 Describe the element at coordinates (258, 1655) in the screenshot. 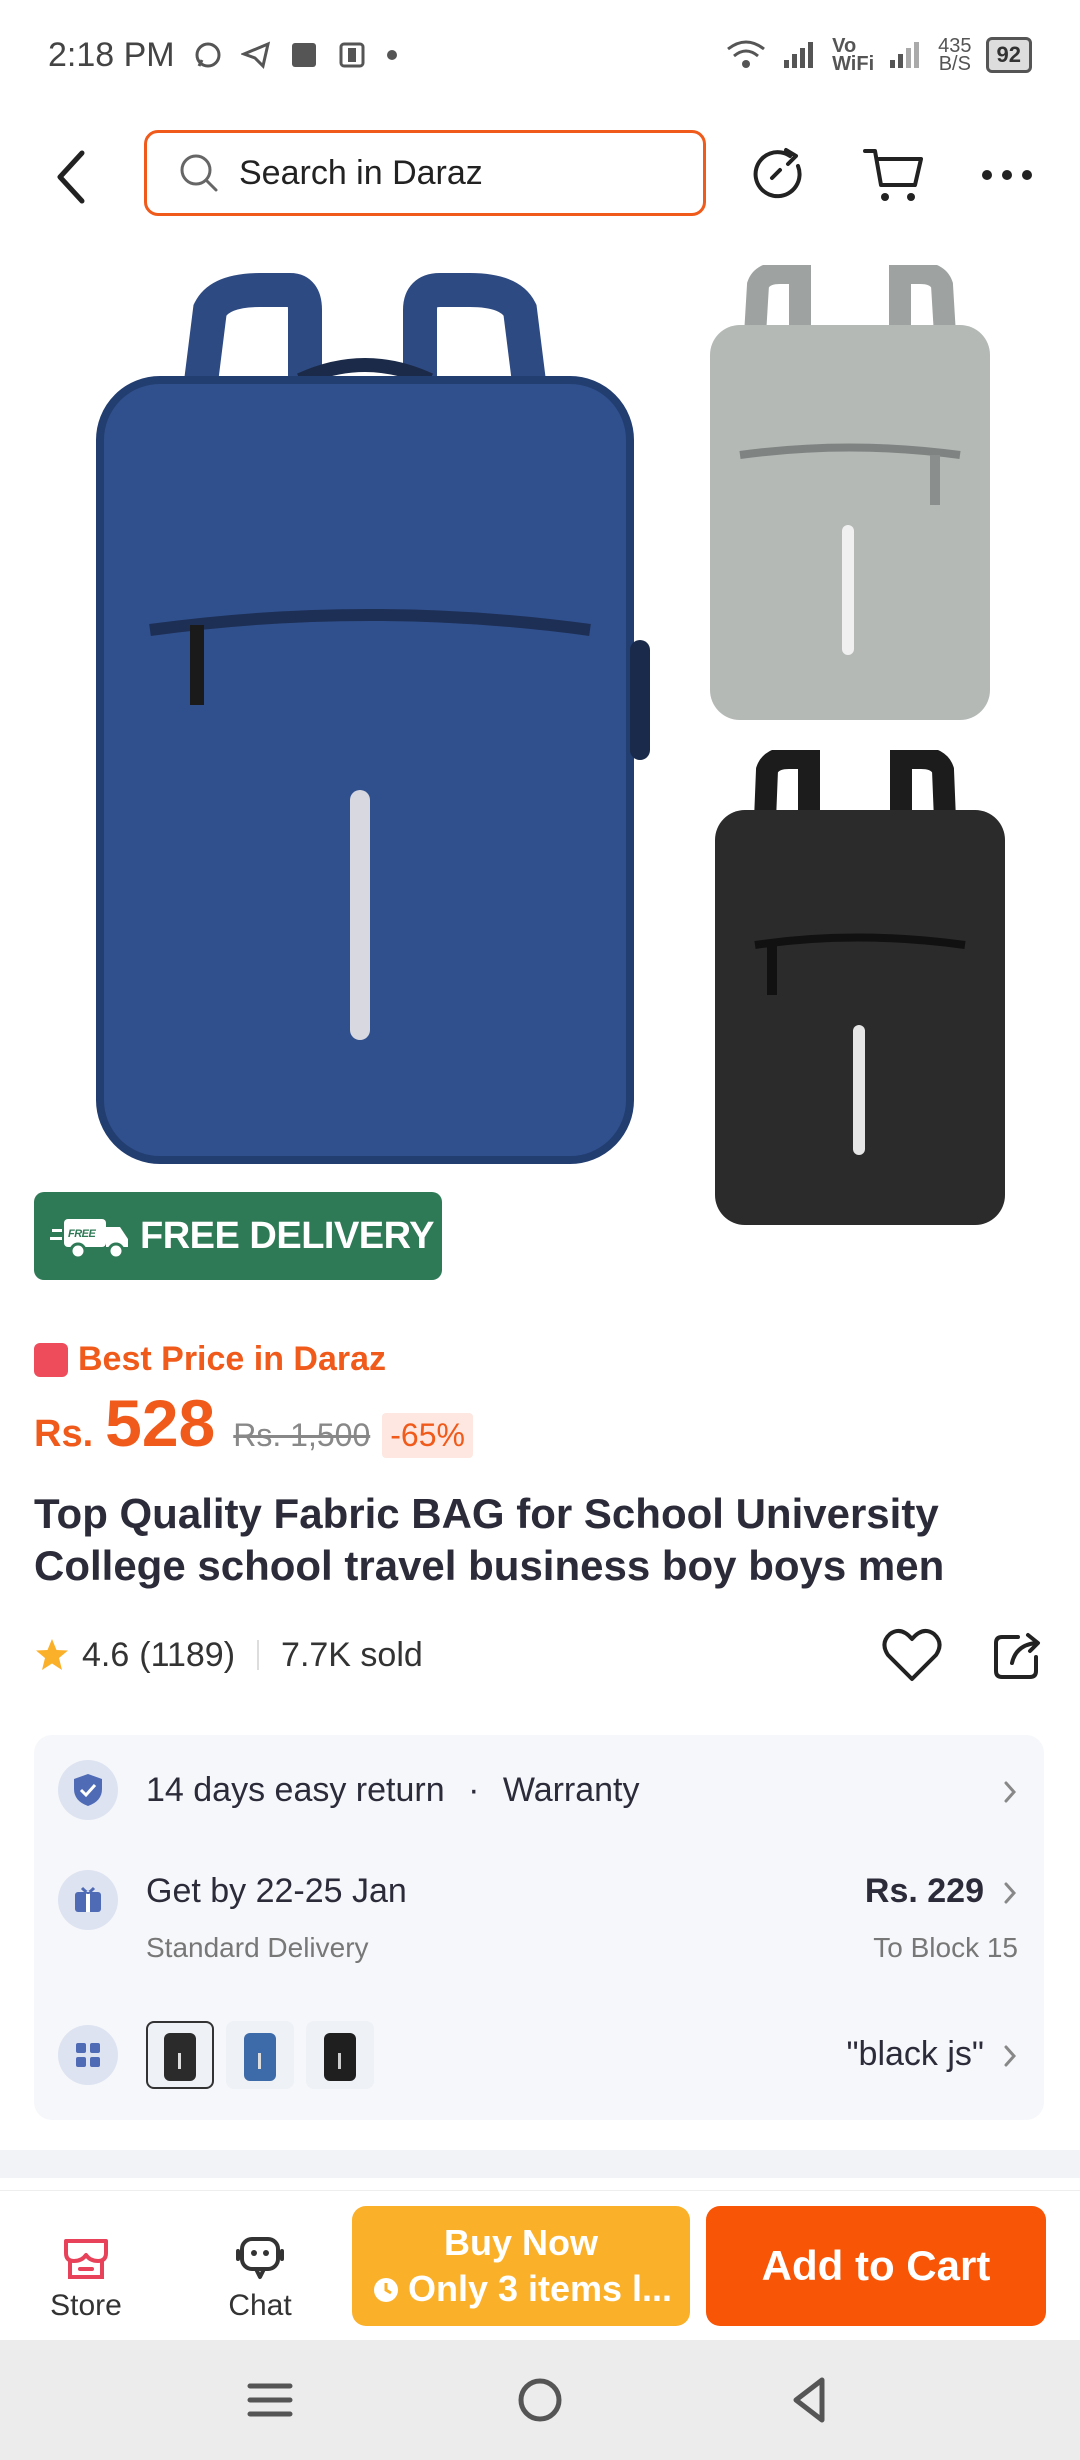

I see `divider` at that location.